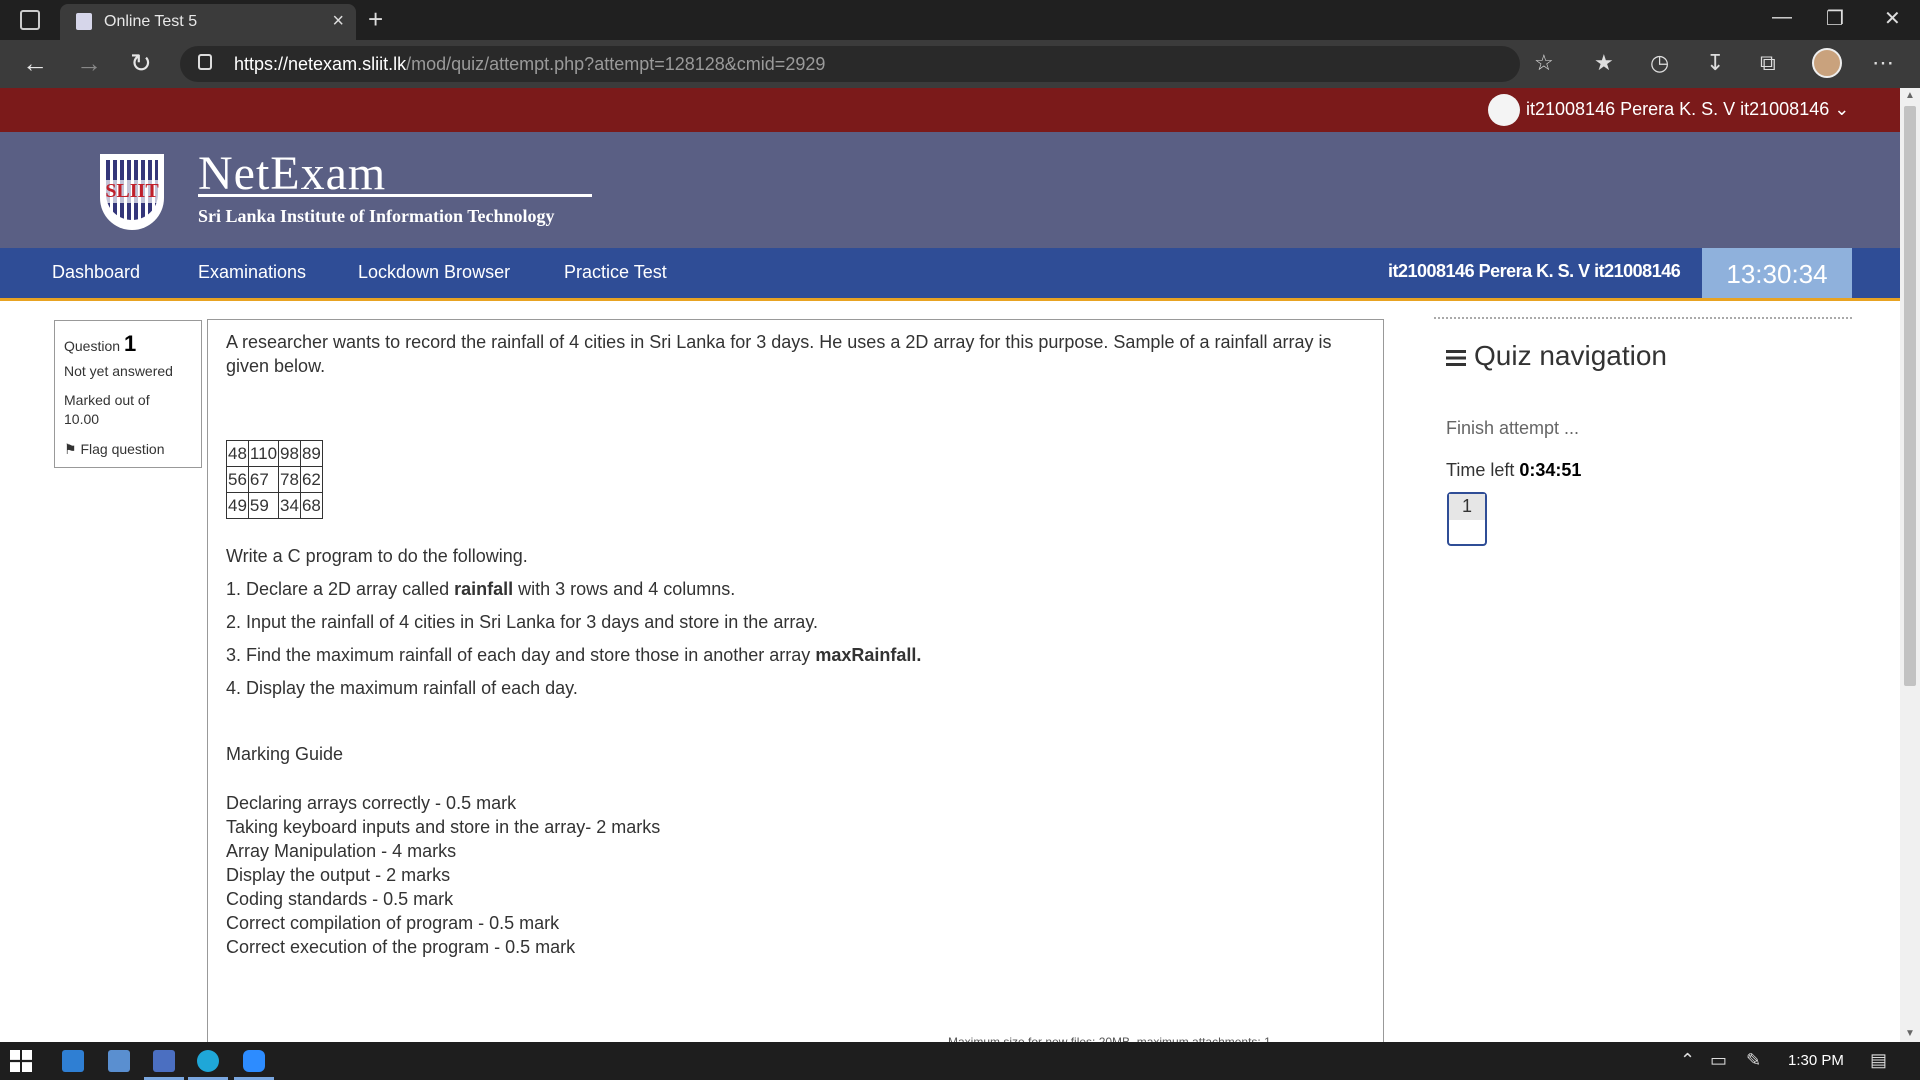  Describe the element at coordinates (375, 19) in the screenshot. I see `new-tab-icon: +` at that location.